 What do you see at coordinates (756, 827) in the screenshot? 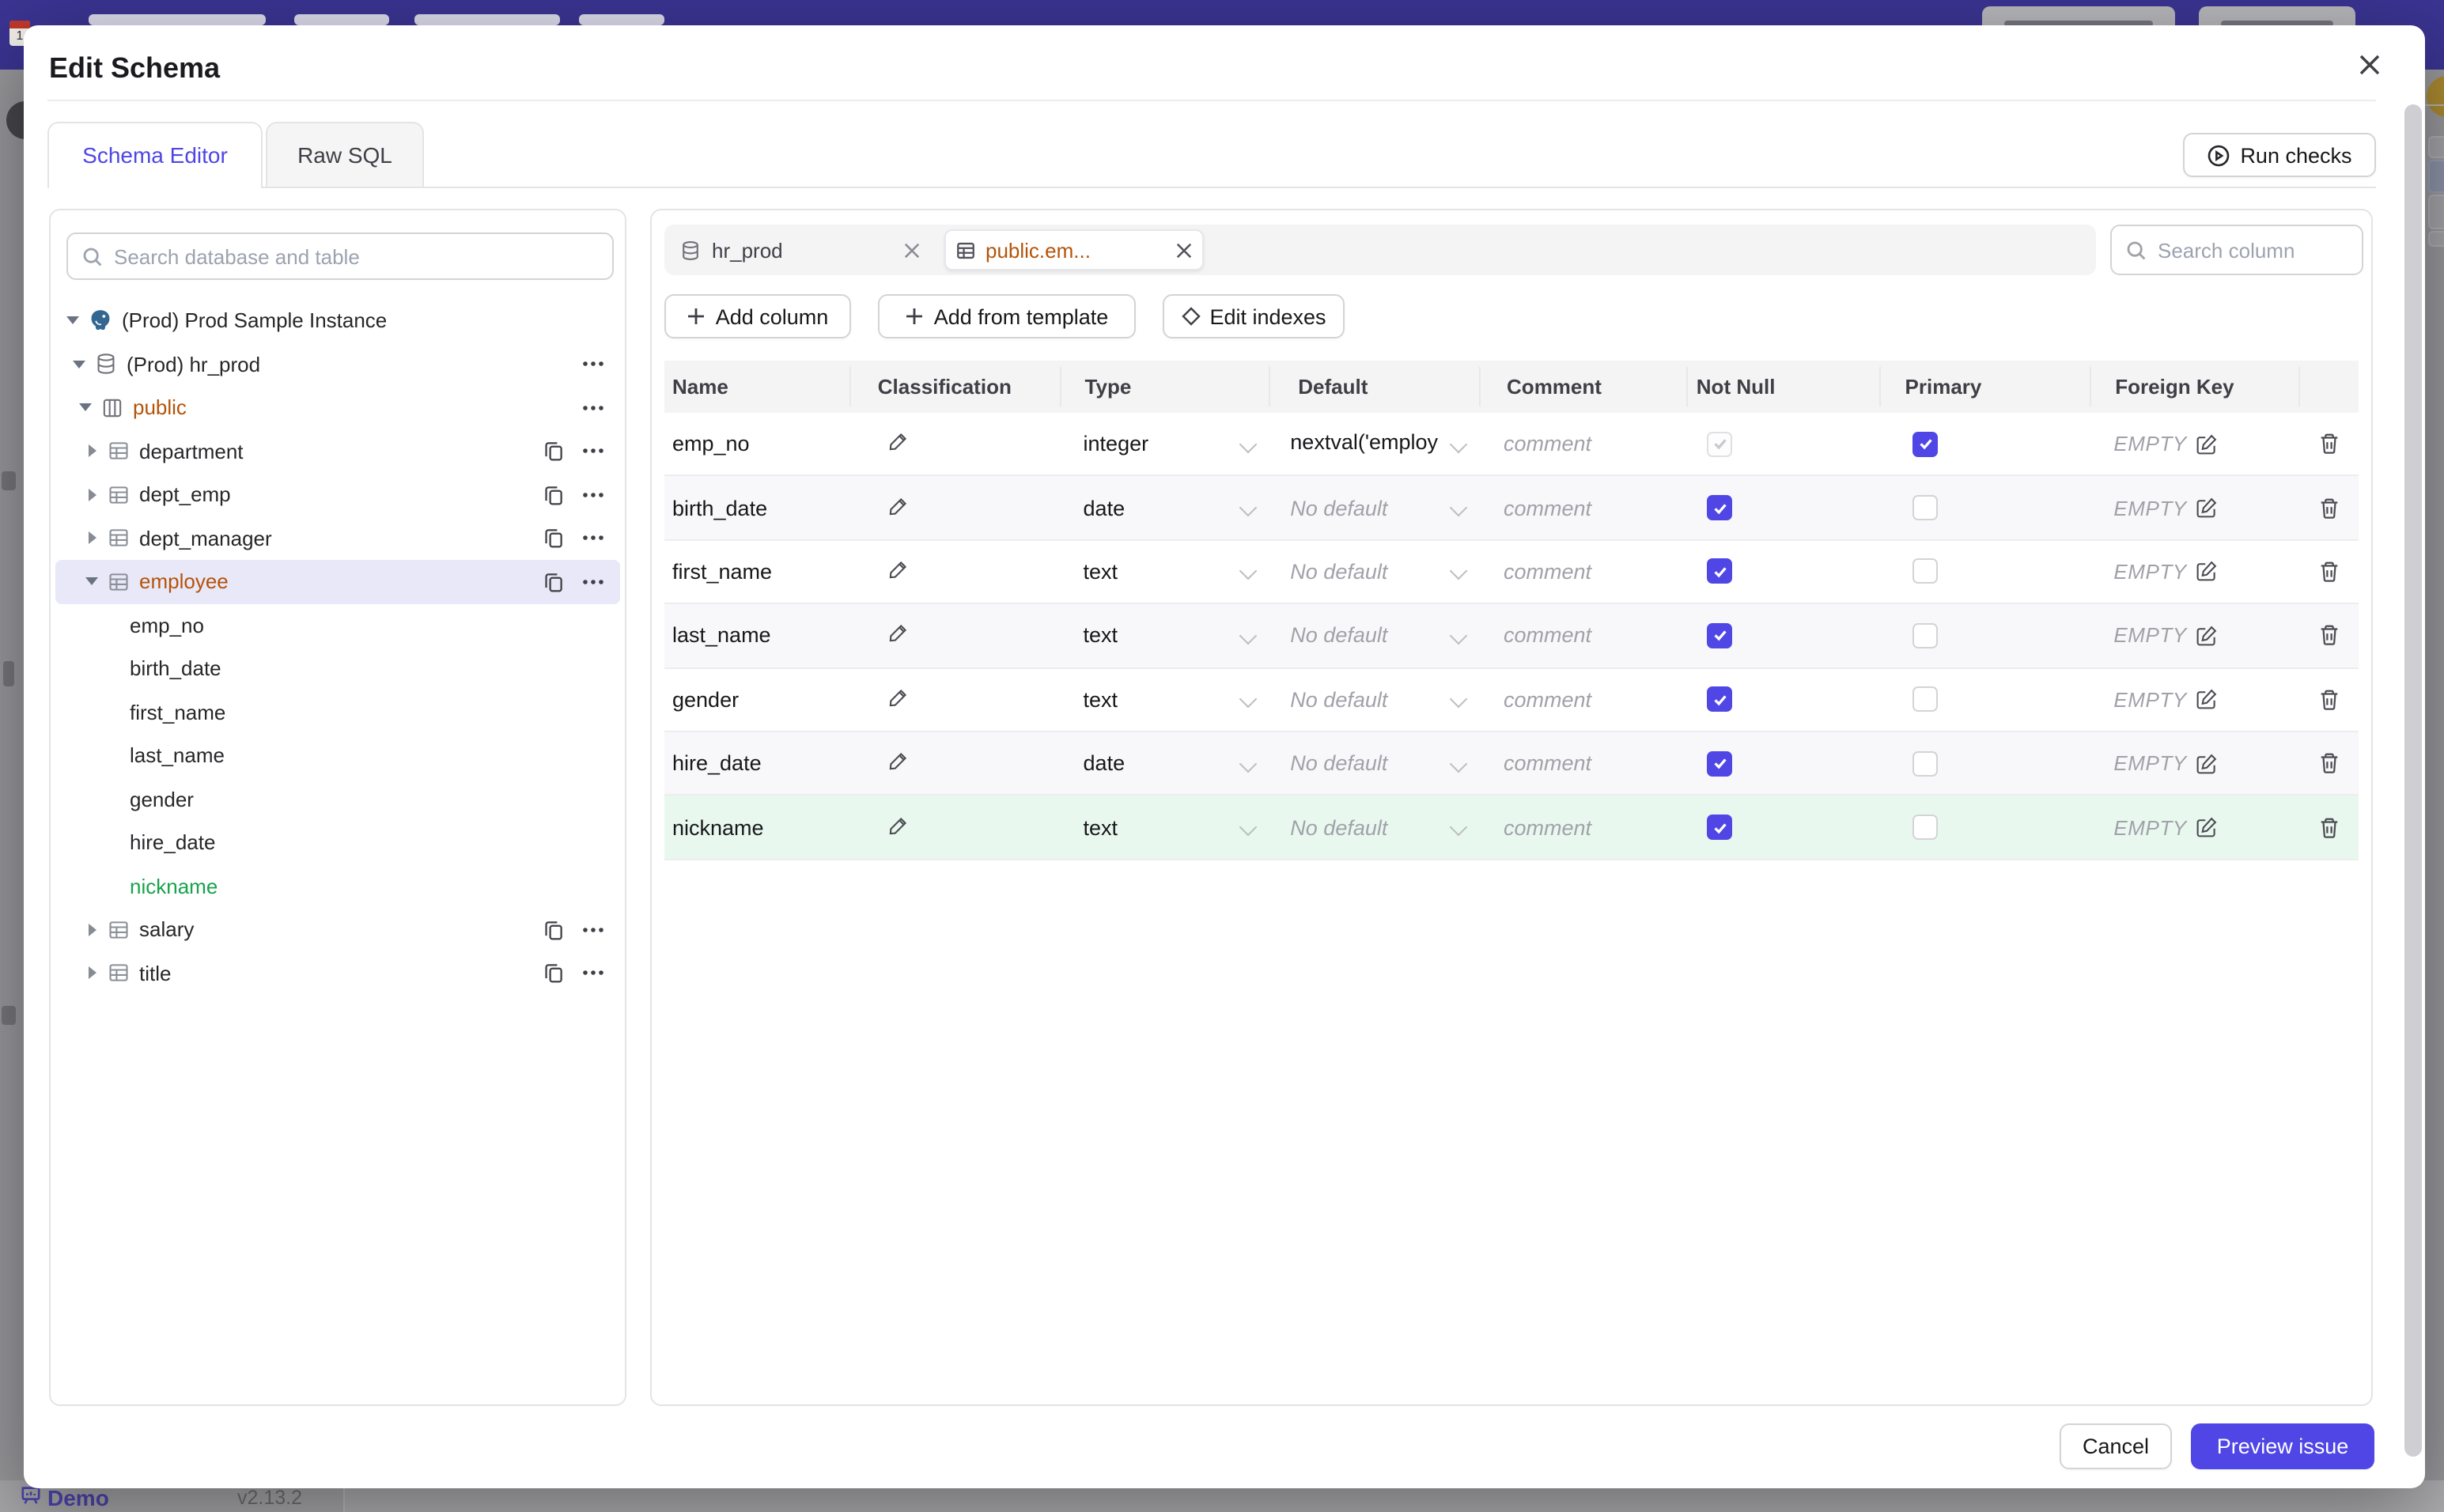
I see `column-name: nickname` at bounding box center [756, 827].